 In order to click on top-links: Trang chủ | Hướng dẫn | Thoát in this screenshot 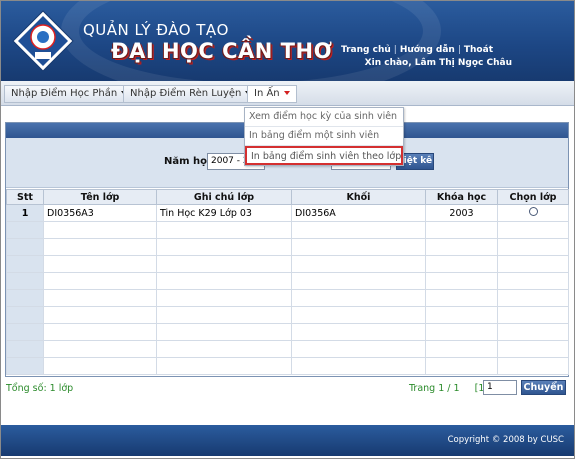, I will do `click(417, 50)`.